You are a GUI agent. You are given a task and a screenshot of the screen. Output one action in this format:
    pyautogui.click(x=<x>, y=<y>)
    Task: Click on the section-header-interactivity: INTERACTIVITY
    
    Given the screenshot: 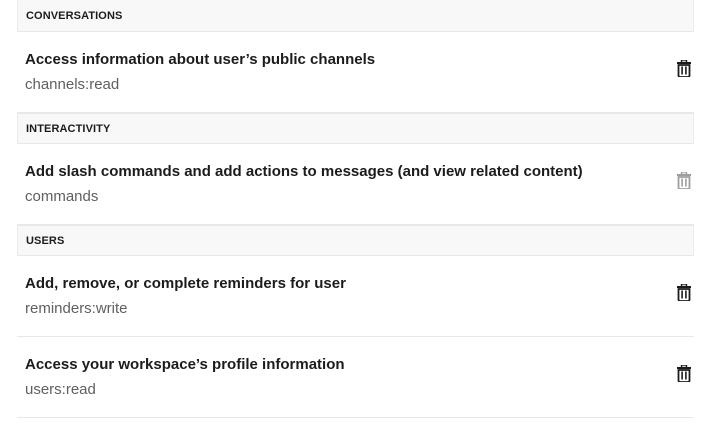 What is the action you would take?
    pyautogui.click(x=355, y=128)
    